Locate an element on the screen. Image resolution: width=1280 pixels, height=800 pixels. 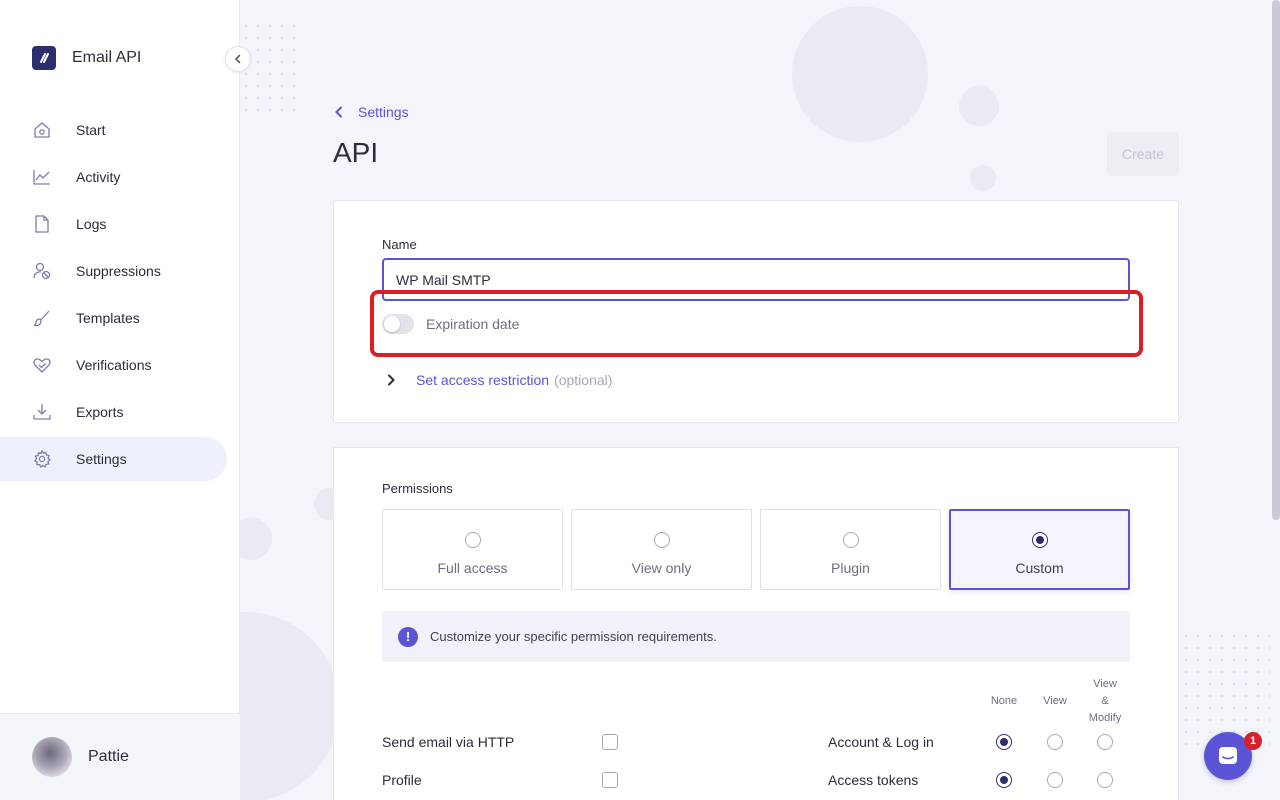
download-icon is located at coordinates (42, 412).